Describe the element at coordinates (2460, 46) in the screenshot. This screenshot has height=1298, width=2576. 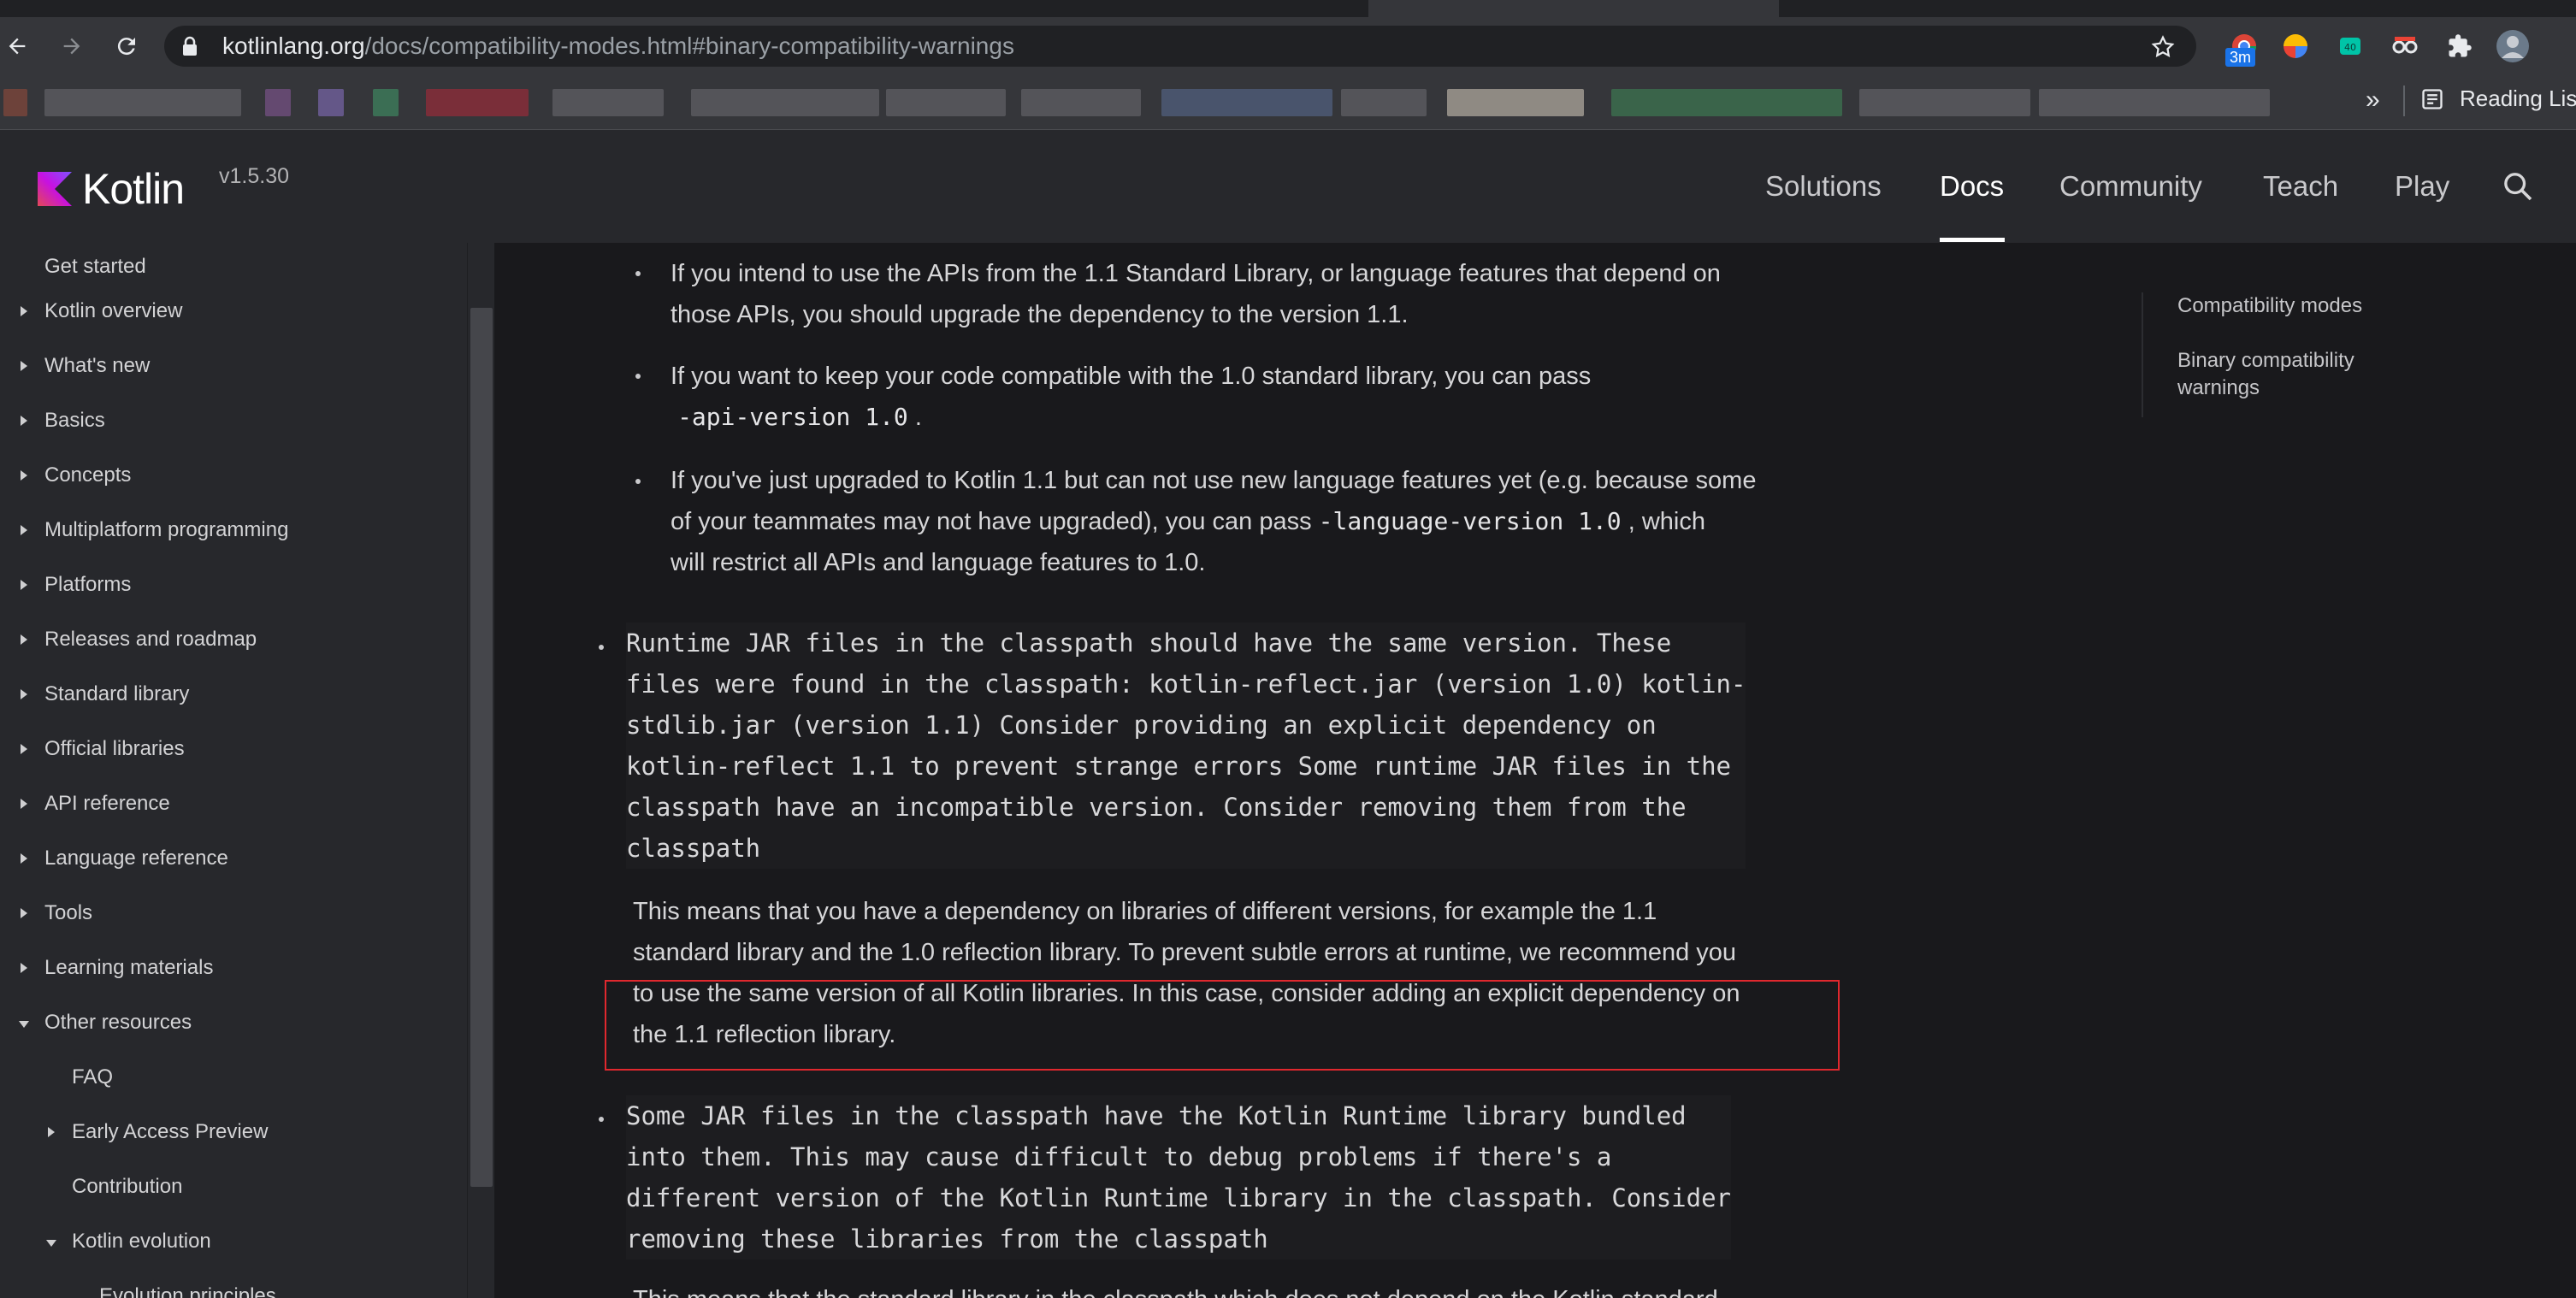
I see `extensions-puzzle-icon` at that location.